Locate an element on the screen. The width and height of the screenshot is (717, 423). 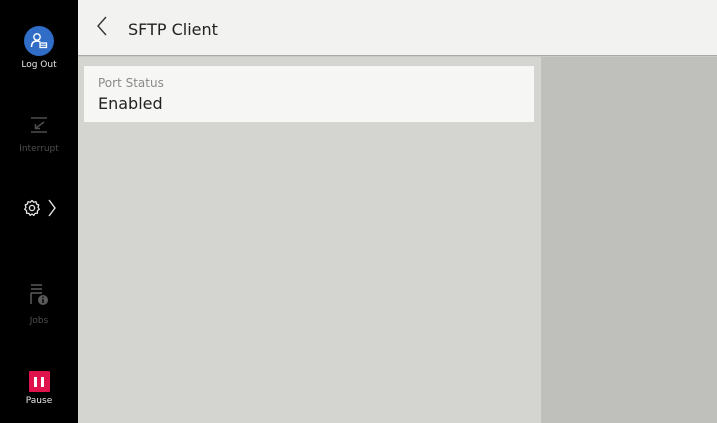
sidebar: Log Out Interrupt Jobs Pause is located at coordinates (39, 211).